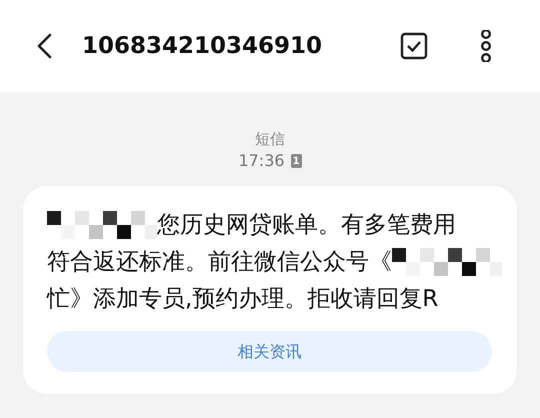  I want to click on more-icon, so click(486, 46).